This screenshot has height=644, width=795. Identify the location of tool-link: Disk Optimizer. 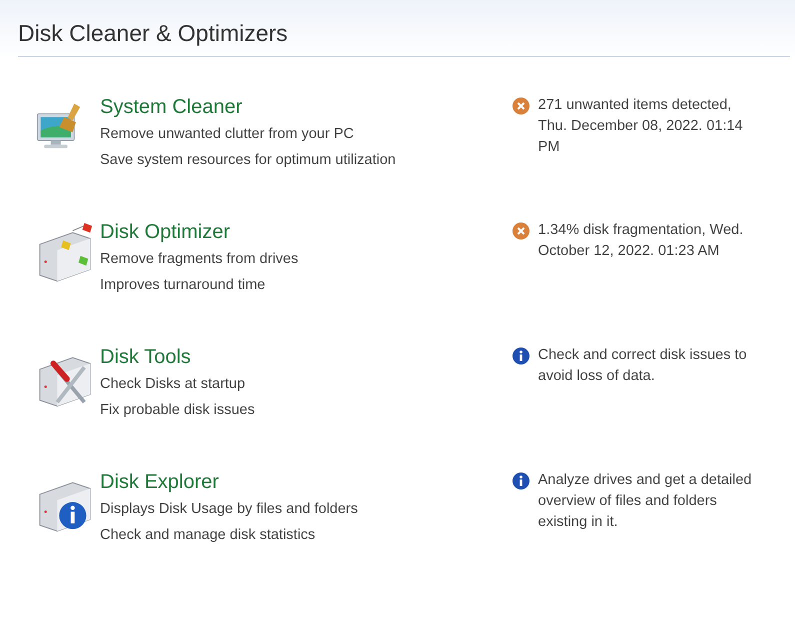
(165, 232).